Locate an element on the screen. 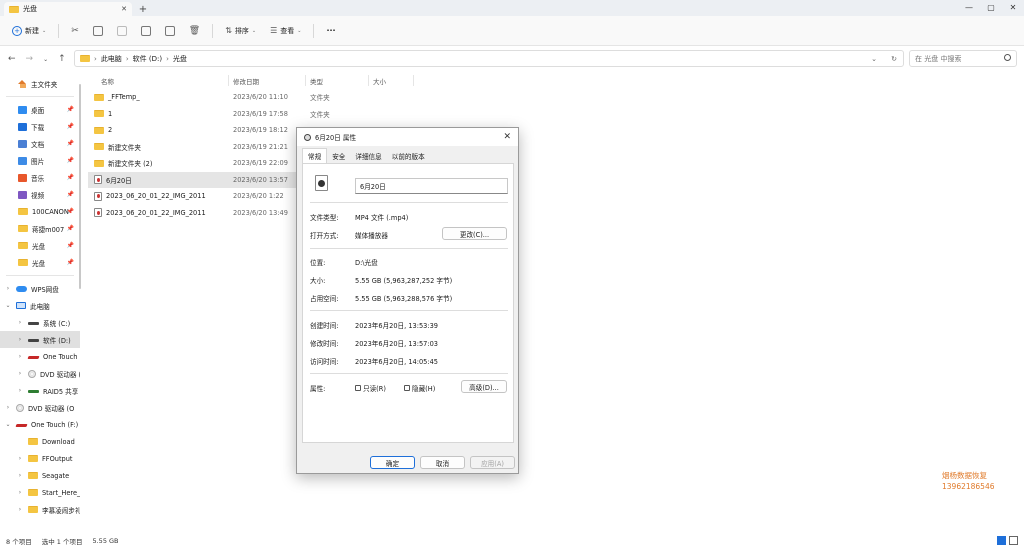 This screenshot has height=547, width=1024. cut-button: ✂ is located at coordinates (75, 31).